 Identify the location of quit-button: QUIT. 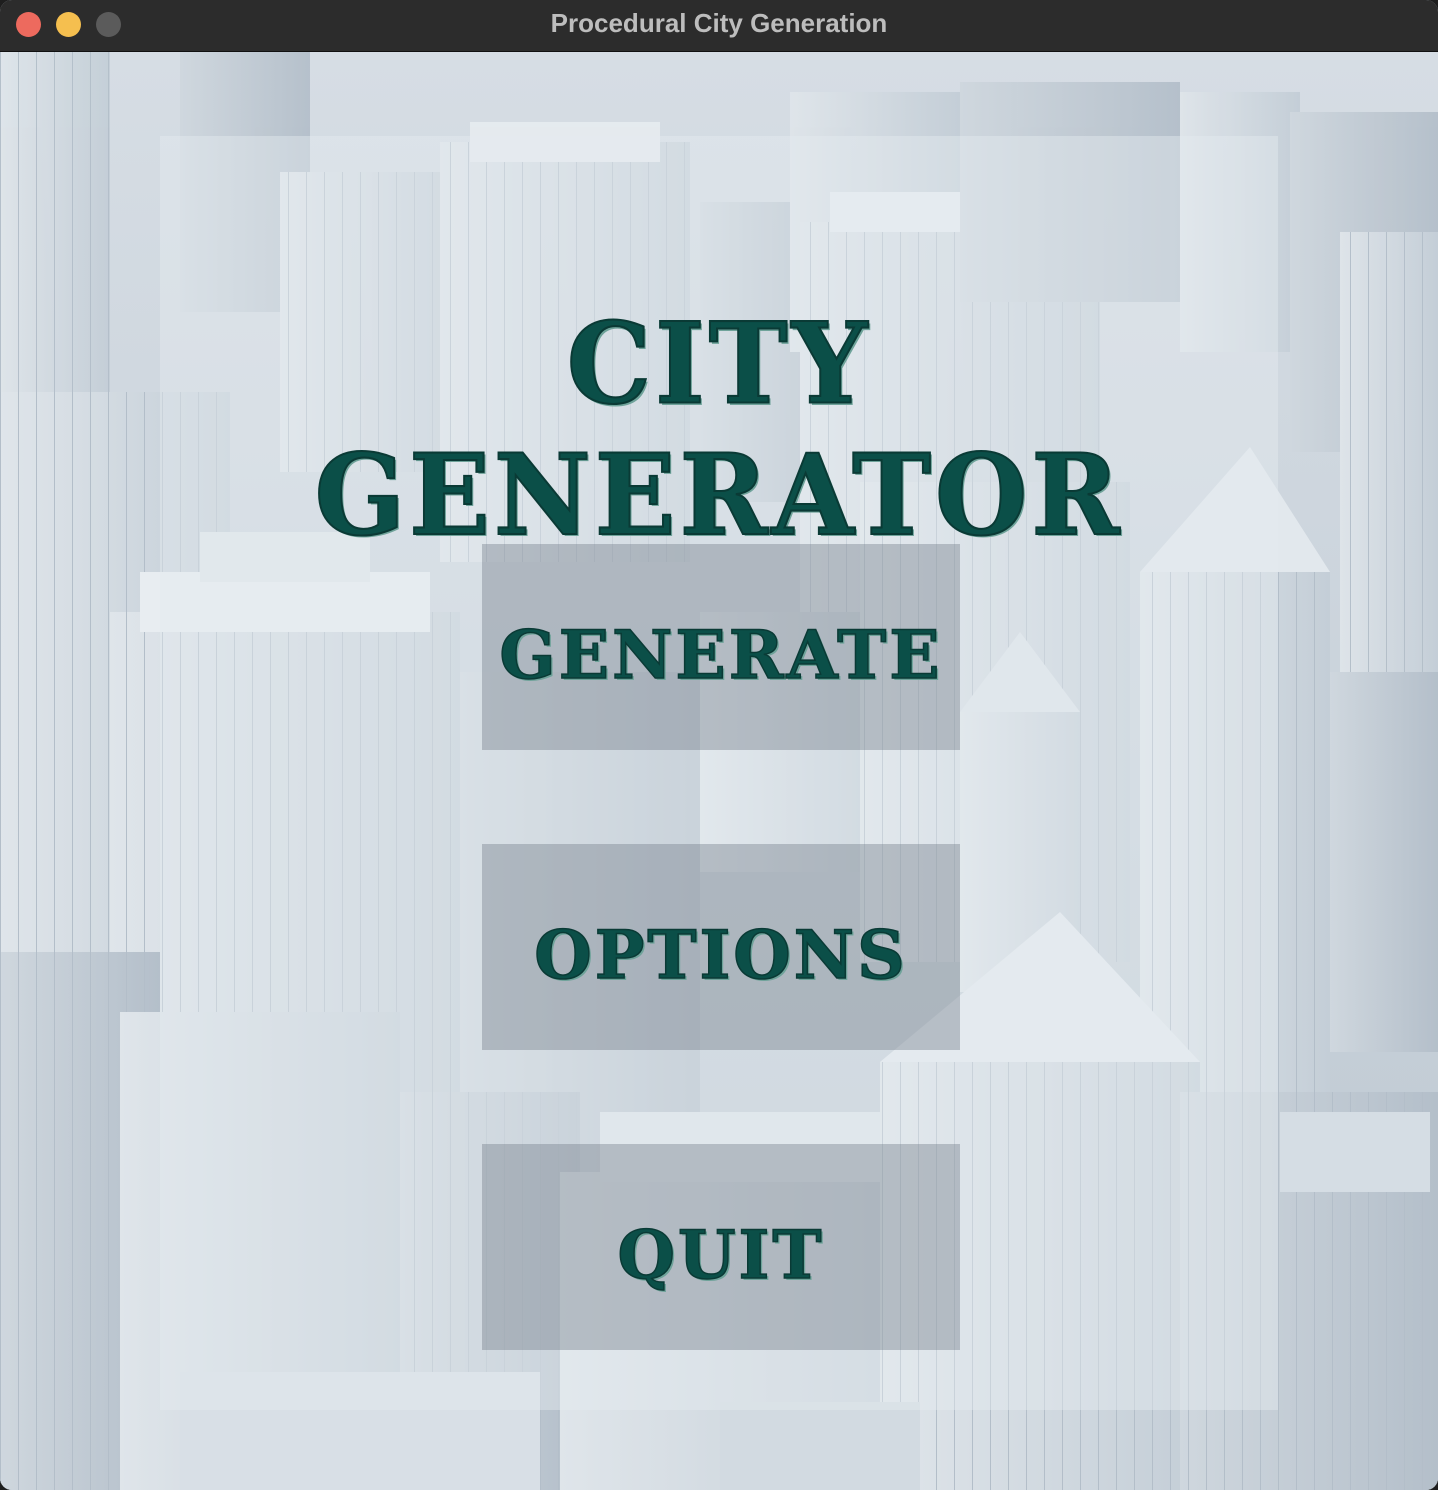
(721, 1247).